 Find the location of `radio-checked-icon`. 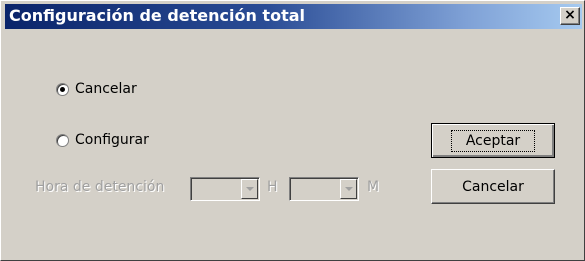

radio-checked-icon is located at coordinates (62, 89).